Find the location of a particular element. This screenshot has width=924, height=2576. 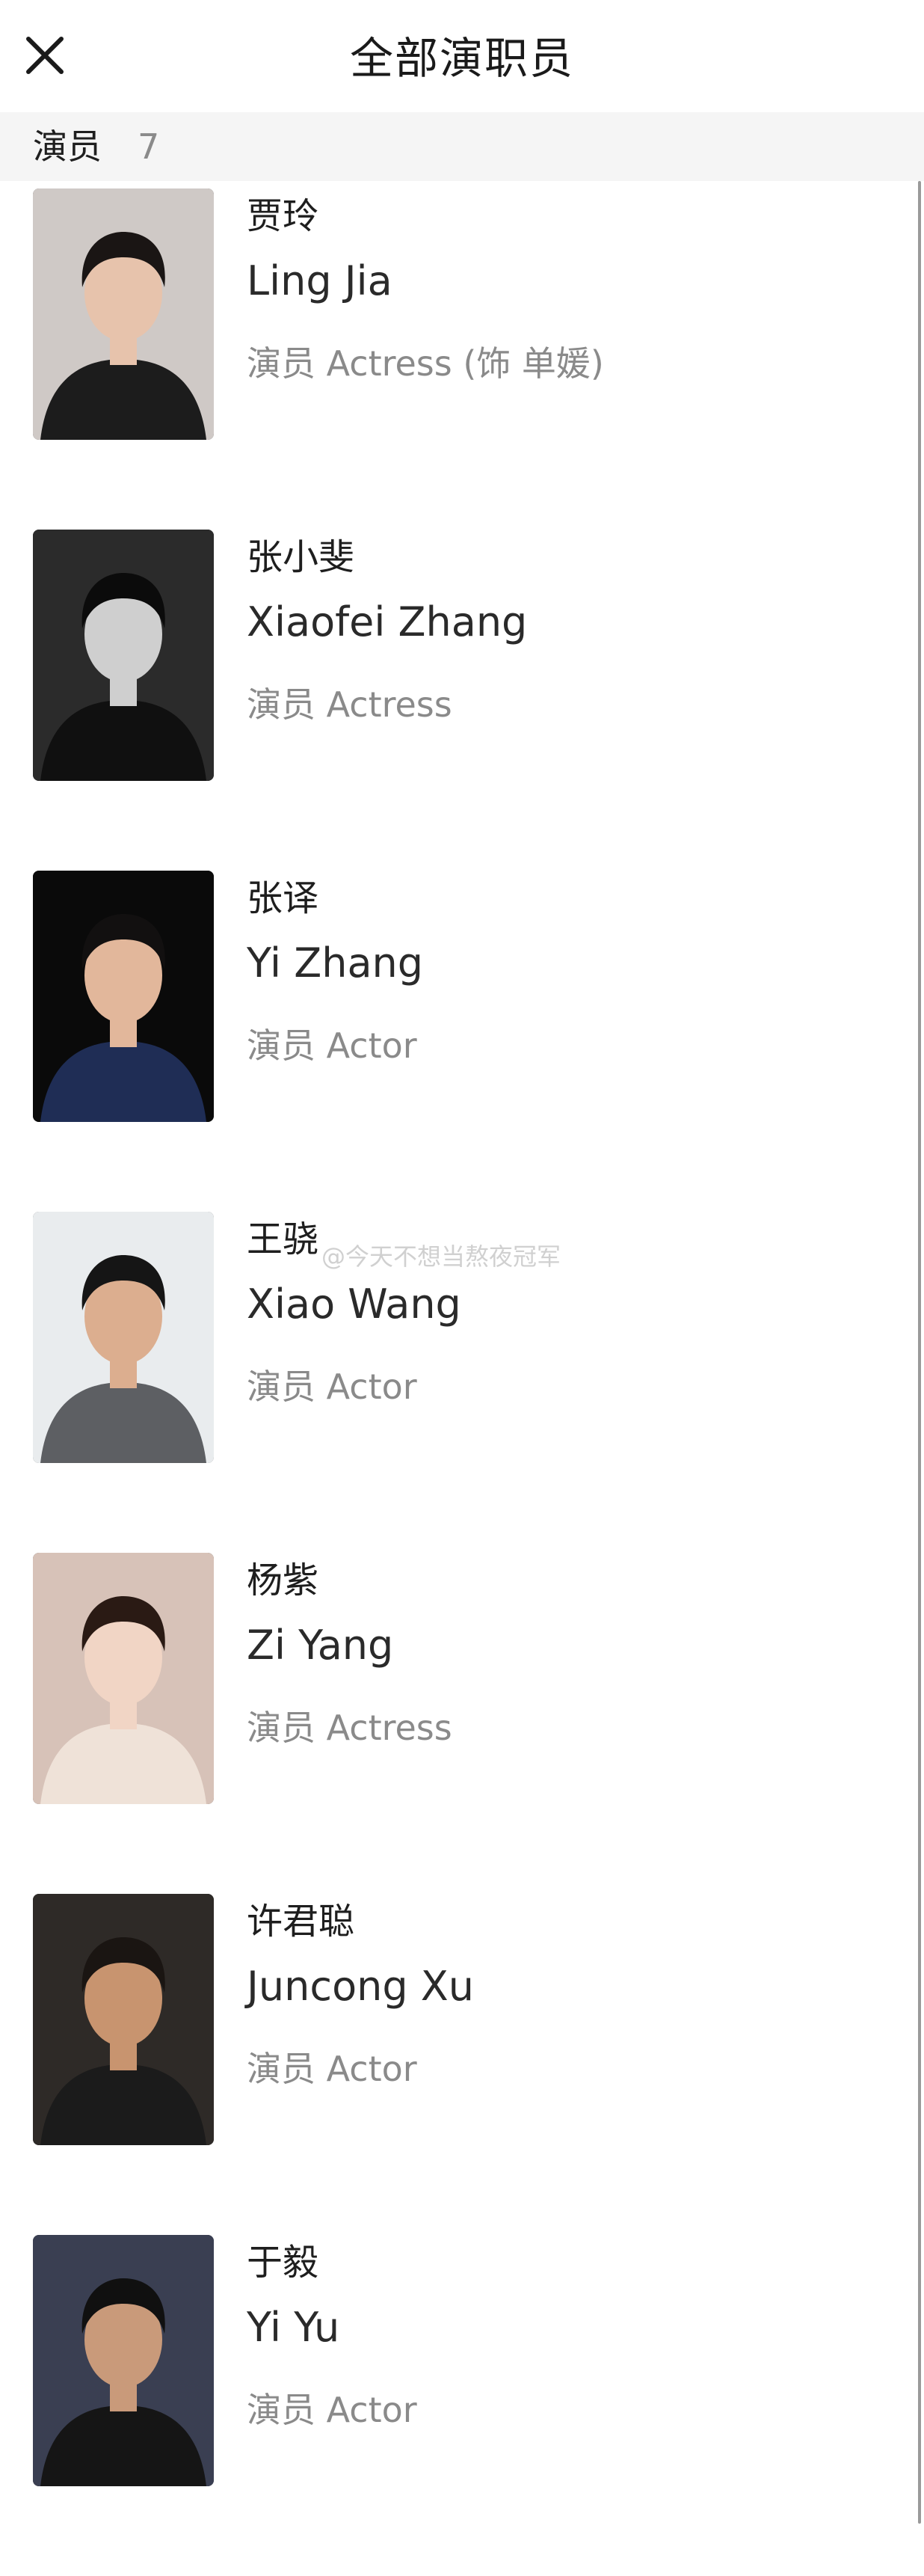

section-label: 演员 is located at coordinates (67, 146).